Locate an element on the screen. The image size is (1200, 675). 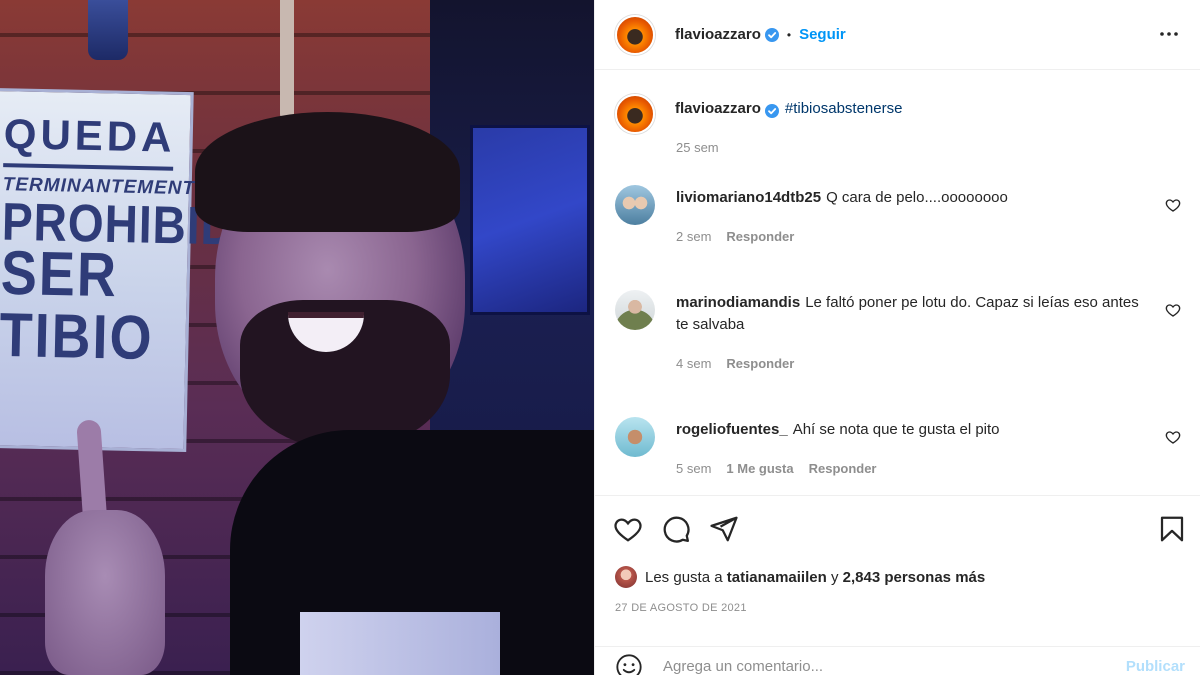
author-avatar is located at coordinates (635, 34).